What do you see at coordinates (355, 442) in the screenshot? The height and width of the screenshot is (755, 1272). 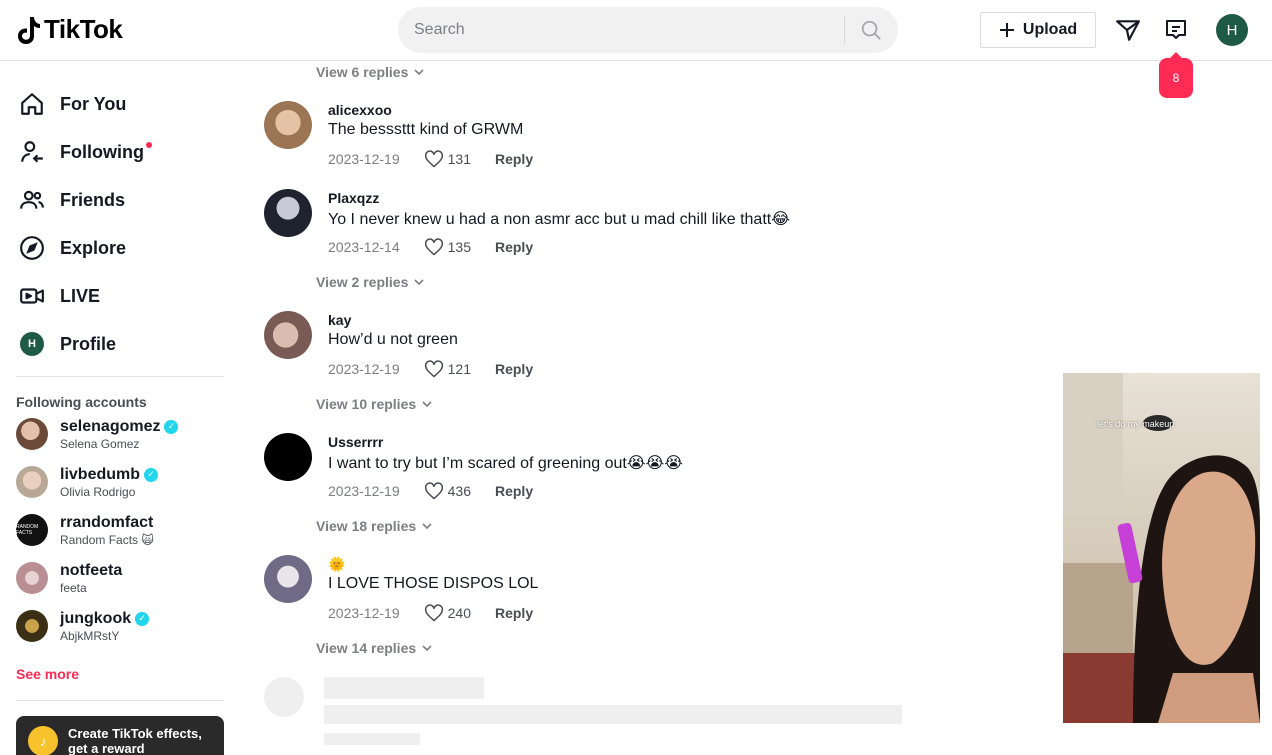 I see `comment-username: Usserrrr` at bounding box center [355, 442].